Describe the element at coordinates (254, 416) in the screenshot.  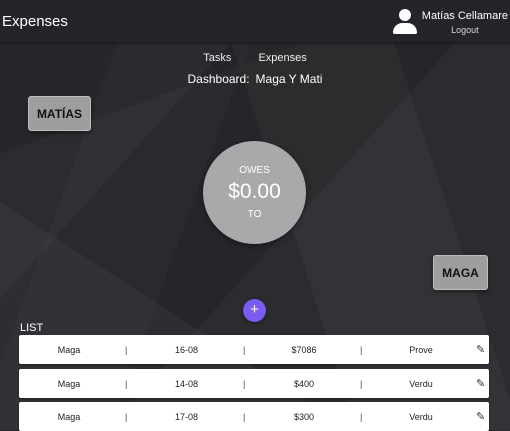
I see `list-item: Maga | 17-08 | $300 | Verdu ✎` at that location.